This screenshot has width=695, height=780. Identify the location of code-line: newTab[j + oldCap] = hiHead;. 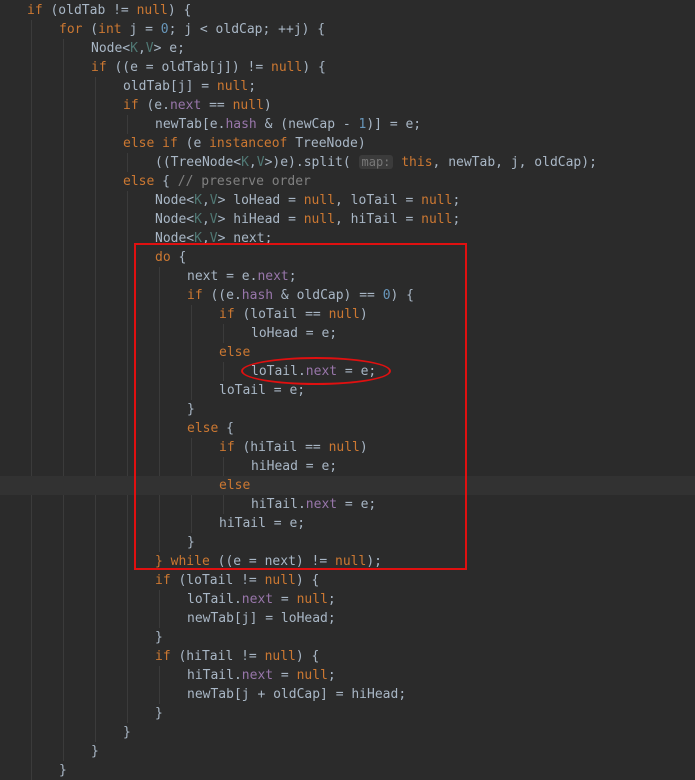
(347, 694).